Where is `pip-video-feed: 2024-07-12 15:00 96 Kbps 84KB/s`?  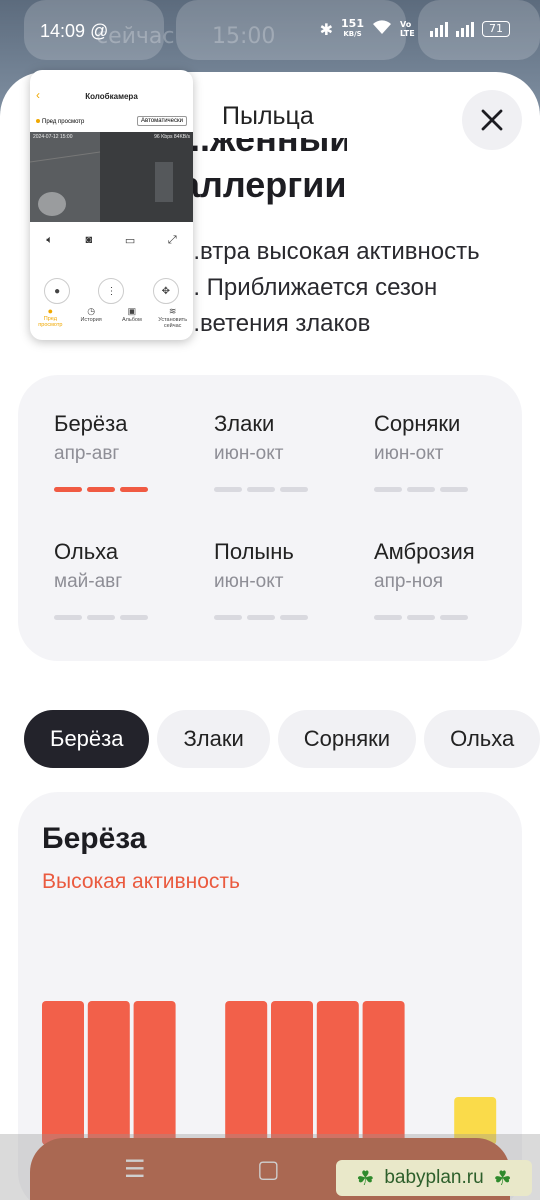
pip-video-feed: 2024-07-12 15:00 96 Kbps 84KB/s is located at coordinates (111, 177).